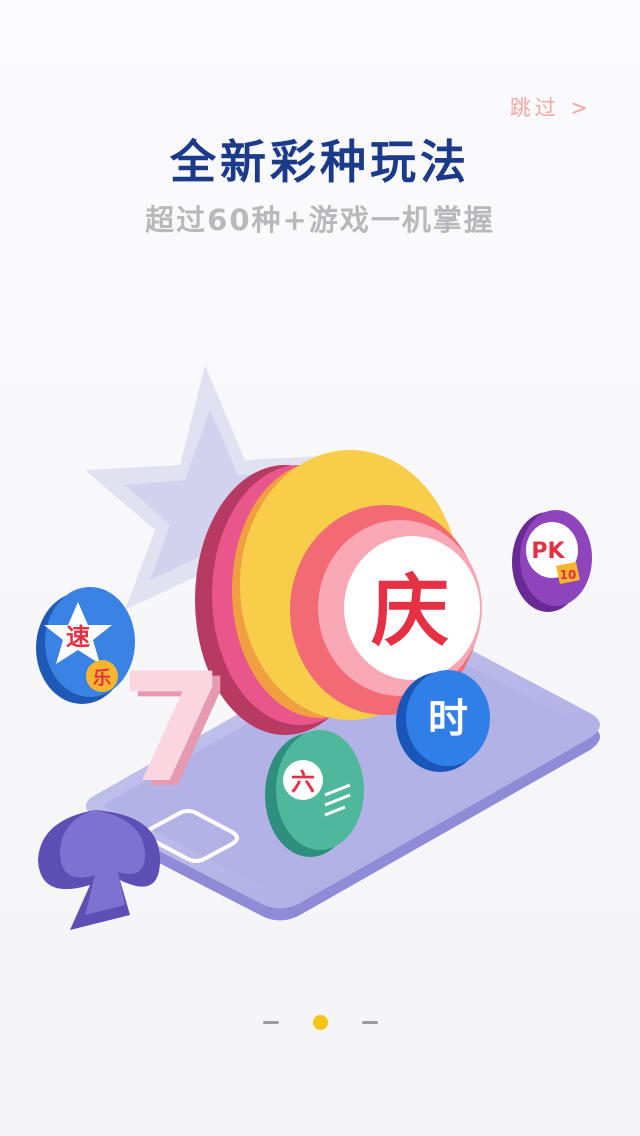 The image size is (640, 1136). Describe the element at coordinates (410, 612) in the screenshot. I see `coin-main-text: 庆` at that location.